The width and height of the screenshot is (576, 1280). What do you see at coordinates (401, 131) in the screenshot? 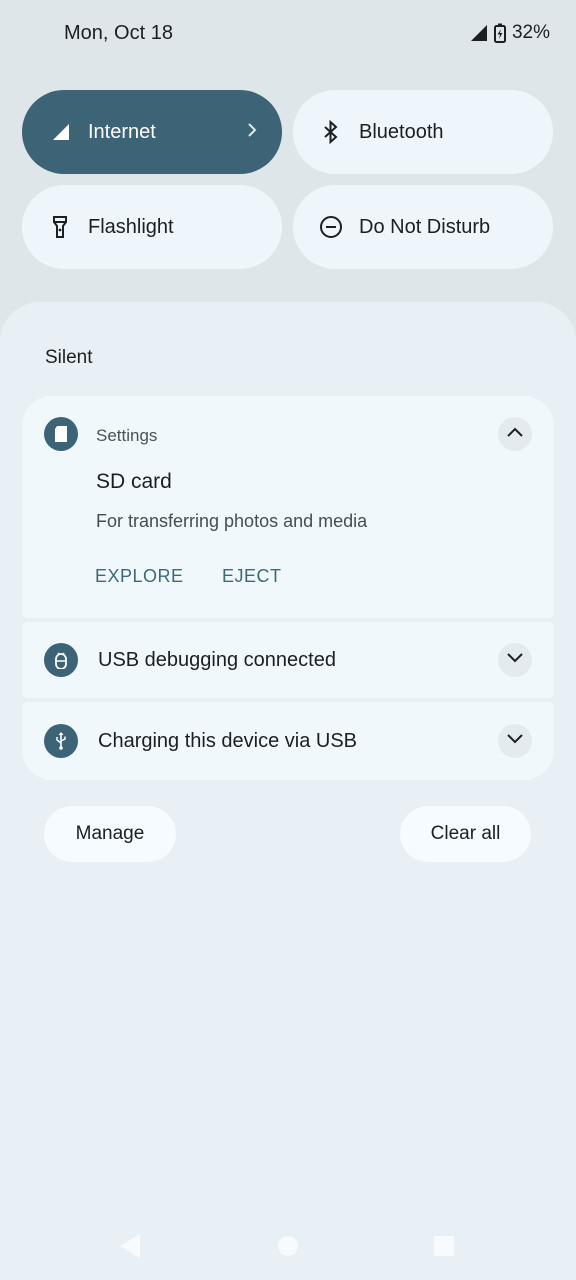
I see `tile-label: Bluetooth` at bounding box center [401, 131].